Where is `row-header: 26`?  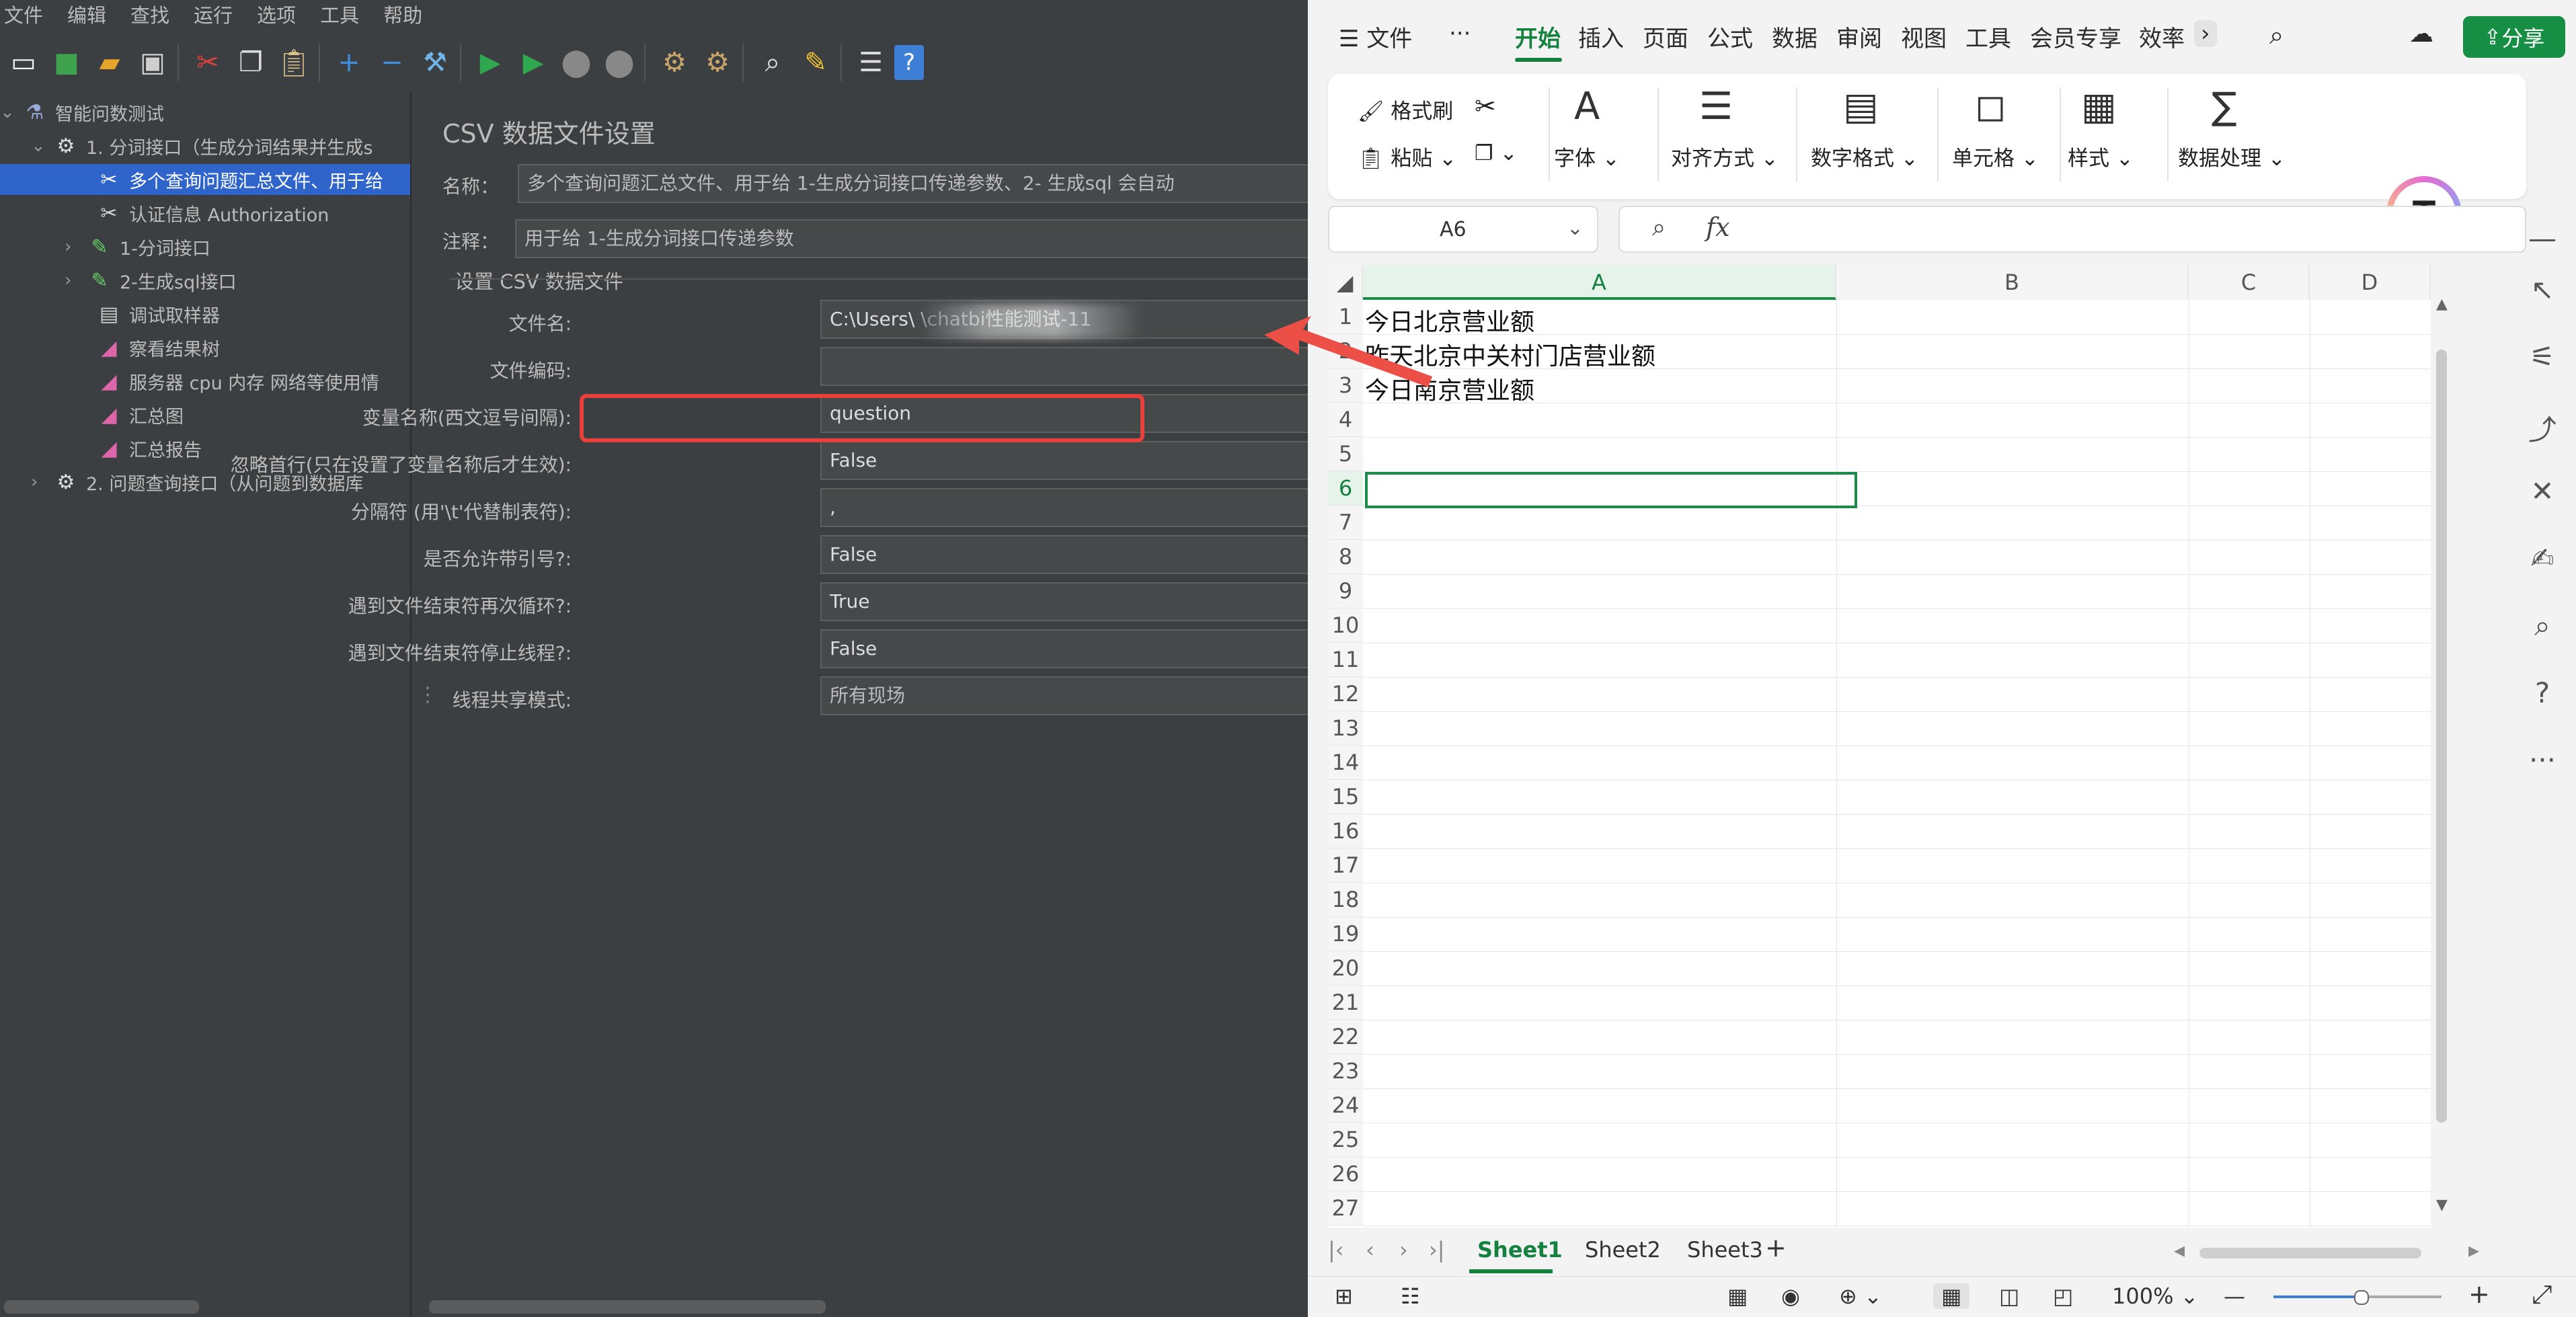 row-header: 26 is located at coordinates (1345, 1174).